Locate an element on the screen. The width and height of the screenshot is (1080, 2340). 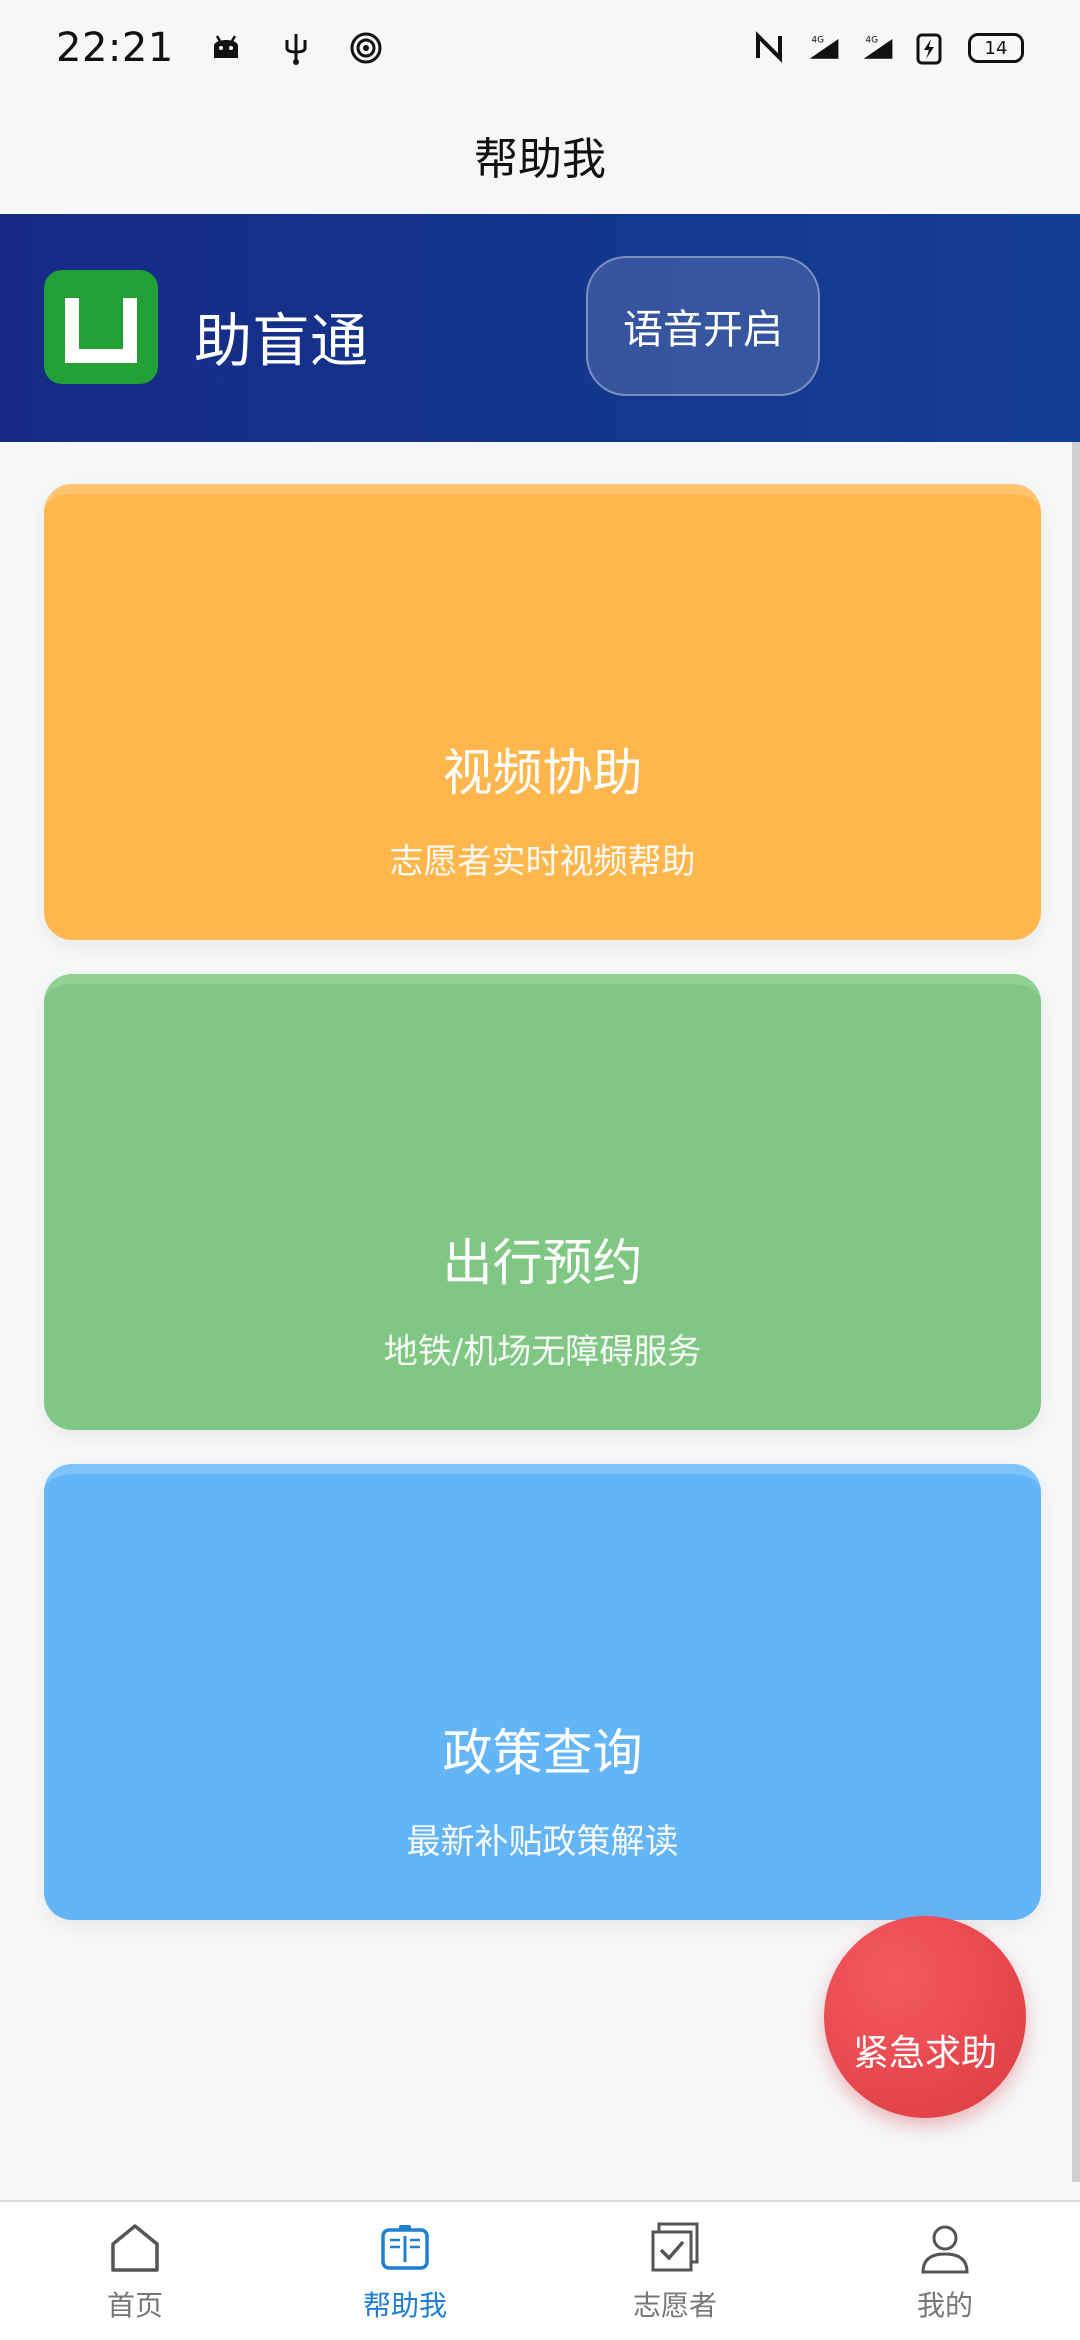
home-icon is located at coordinates (135, 2248).